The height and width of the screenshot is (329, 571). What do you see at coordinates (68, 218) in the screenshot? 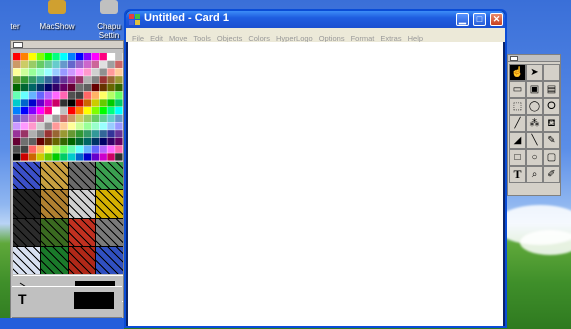
I see `pattern-grid` at bounding box center [68, 218].